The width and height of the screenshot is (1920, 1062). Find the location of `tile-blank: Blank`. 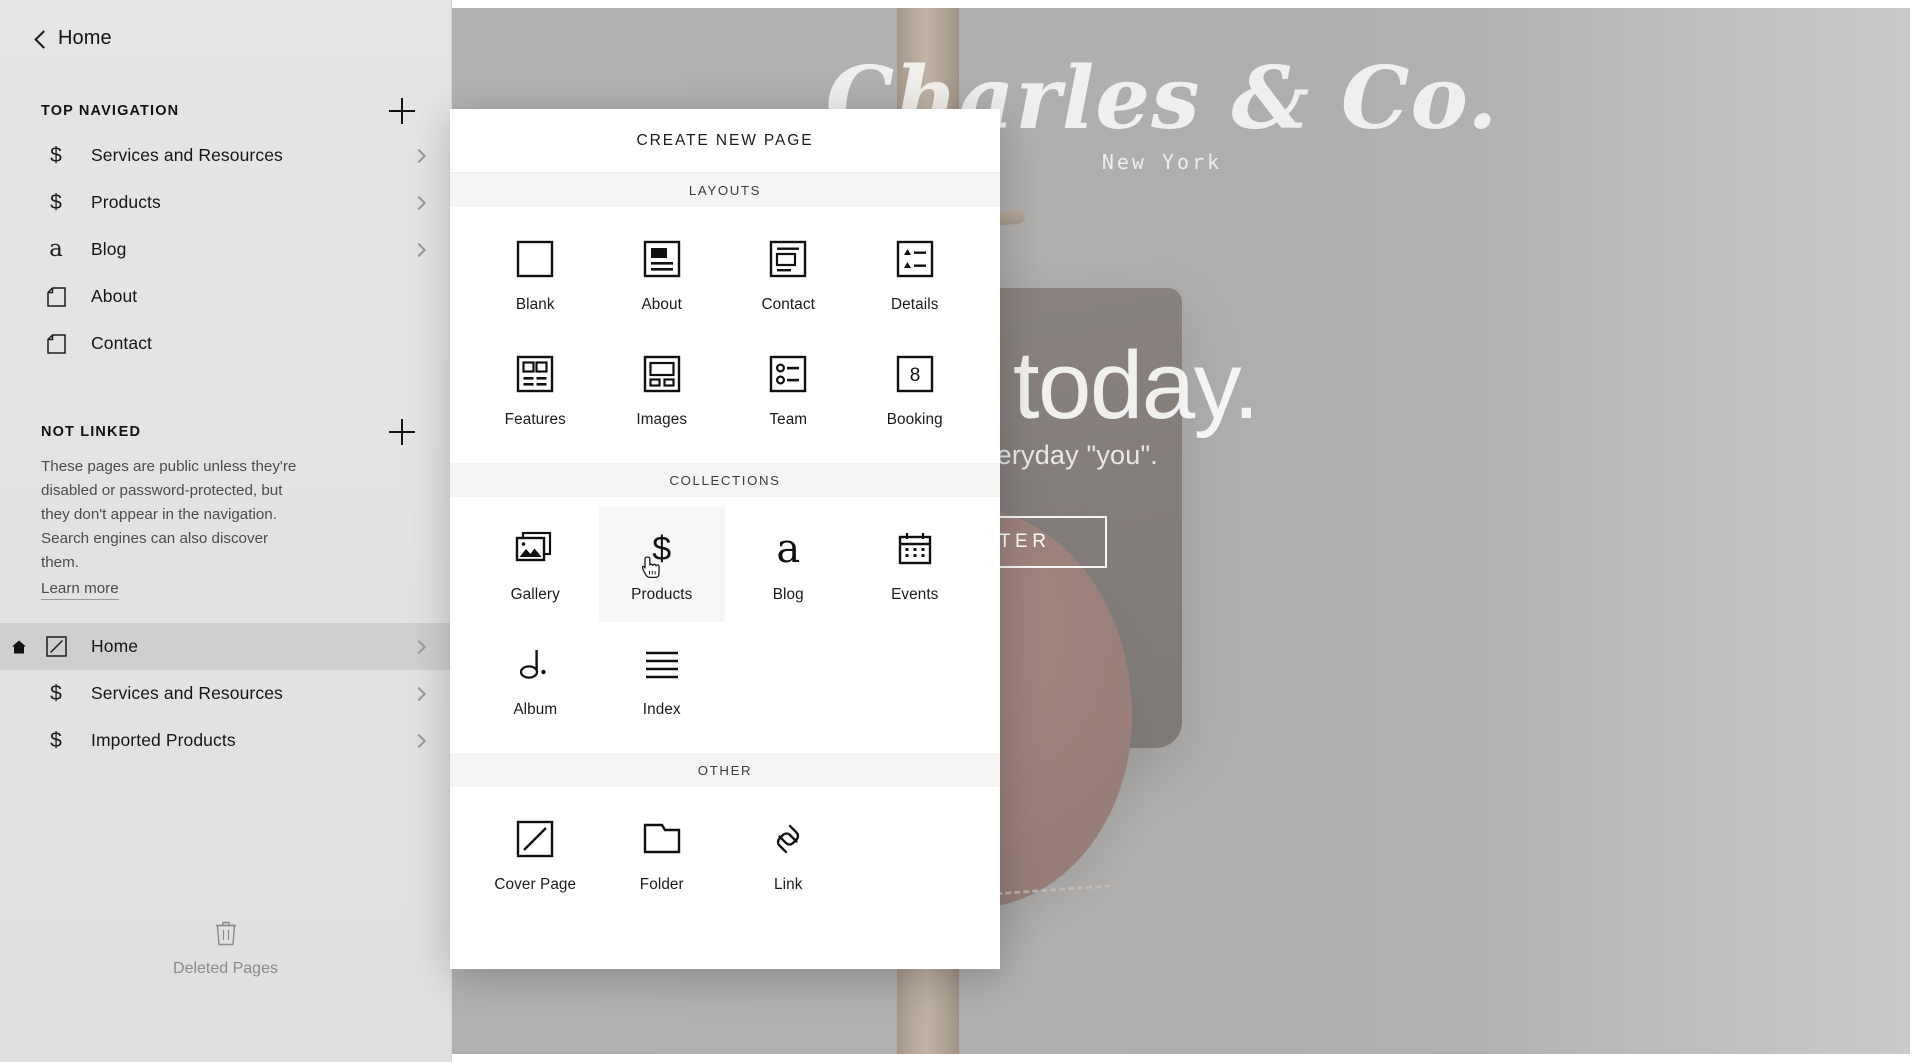

tile-blank: Blank is located at coordinates (535, 274).